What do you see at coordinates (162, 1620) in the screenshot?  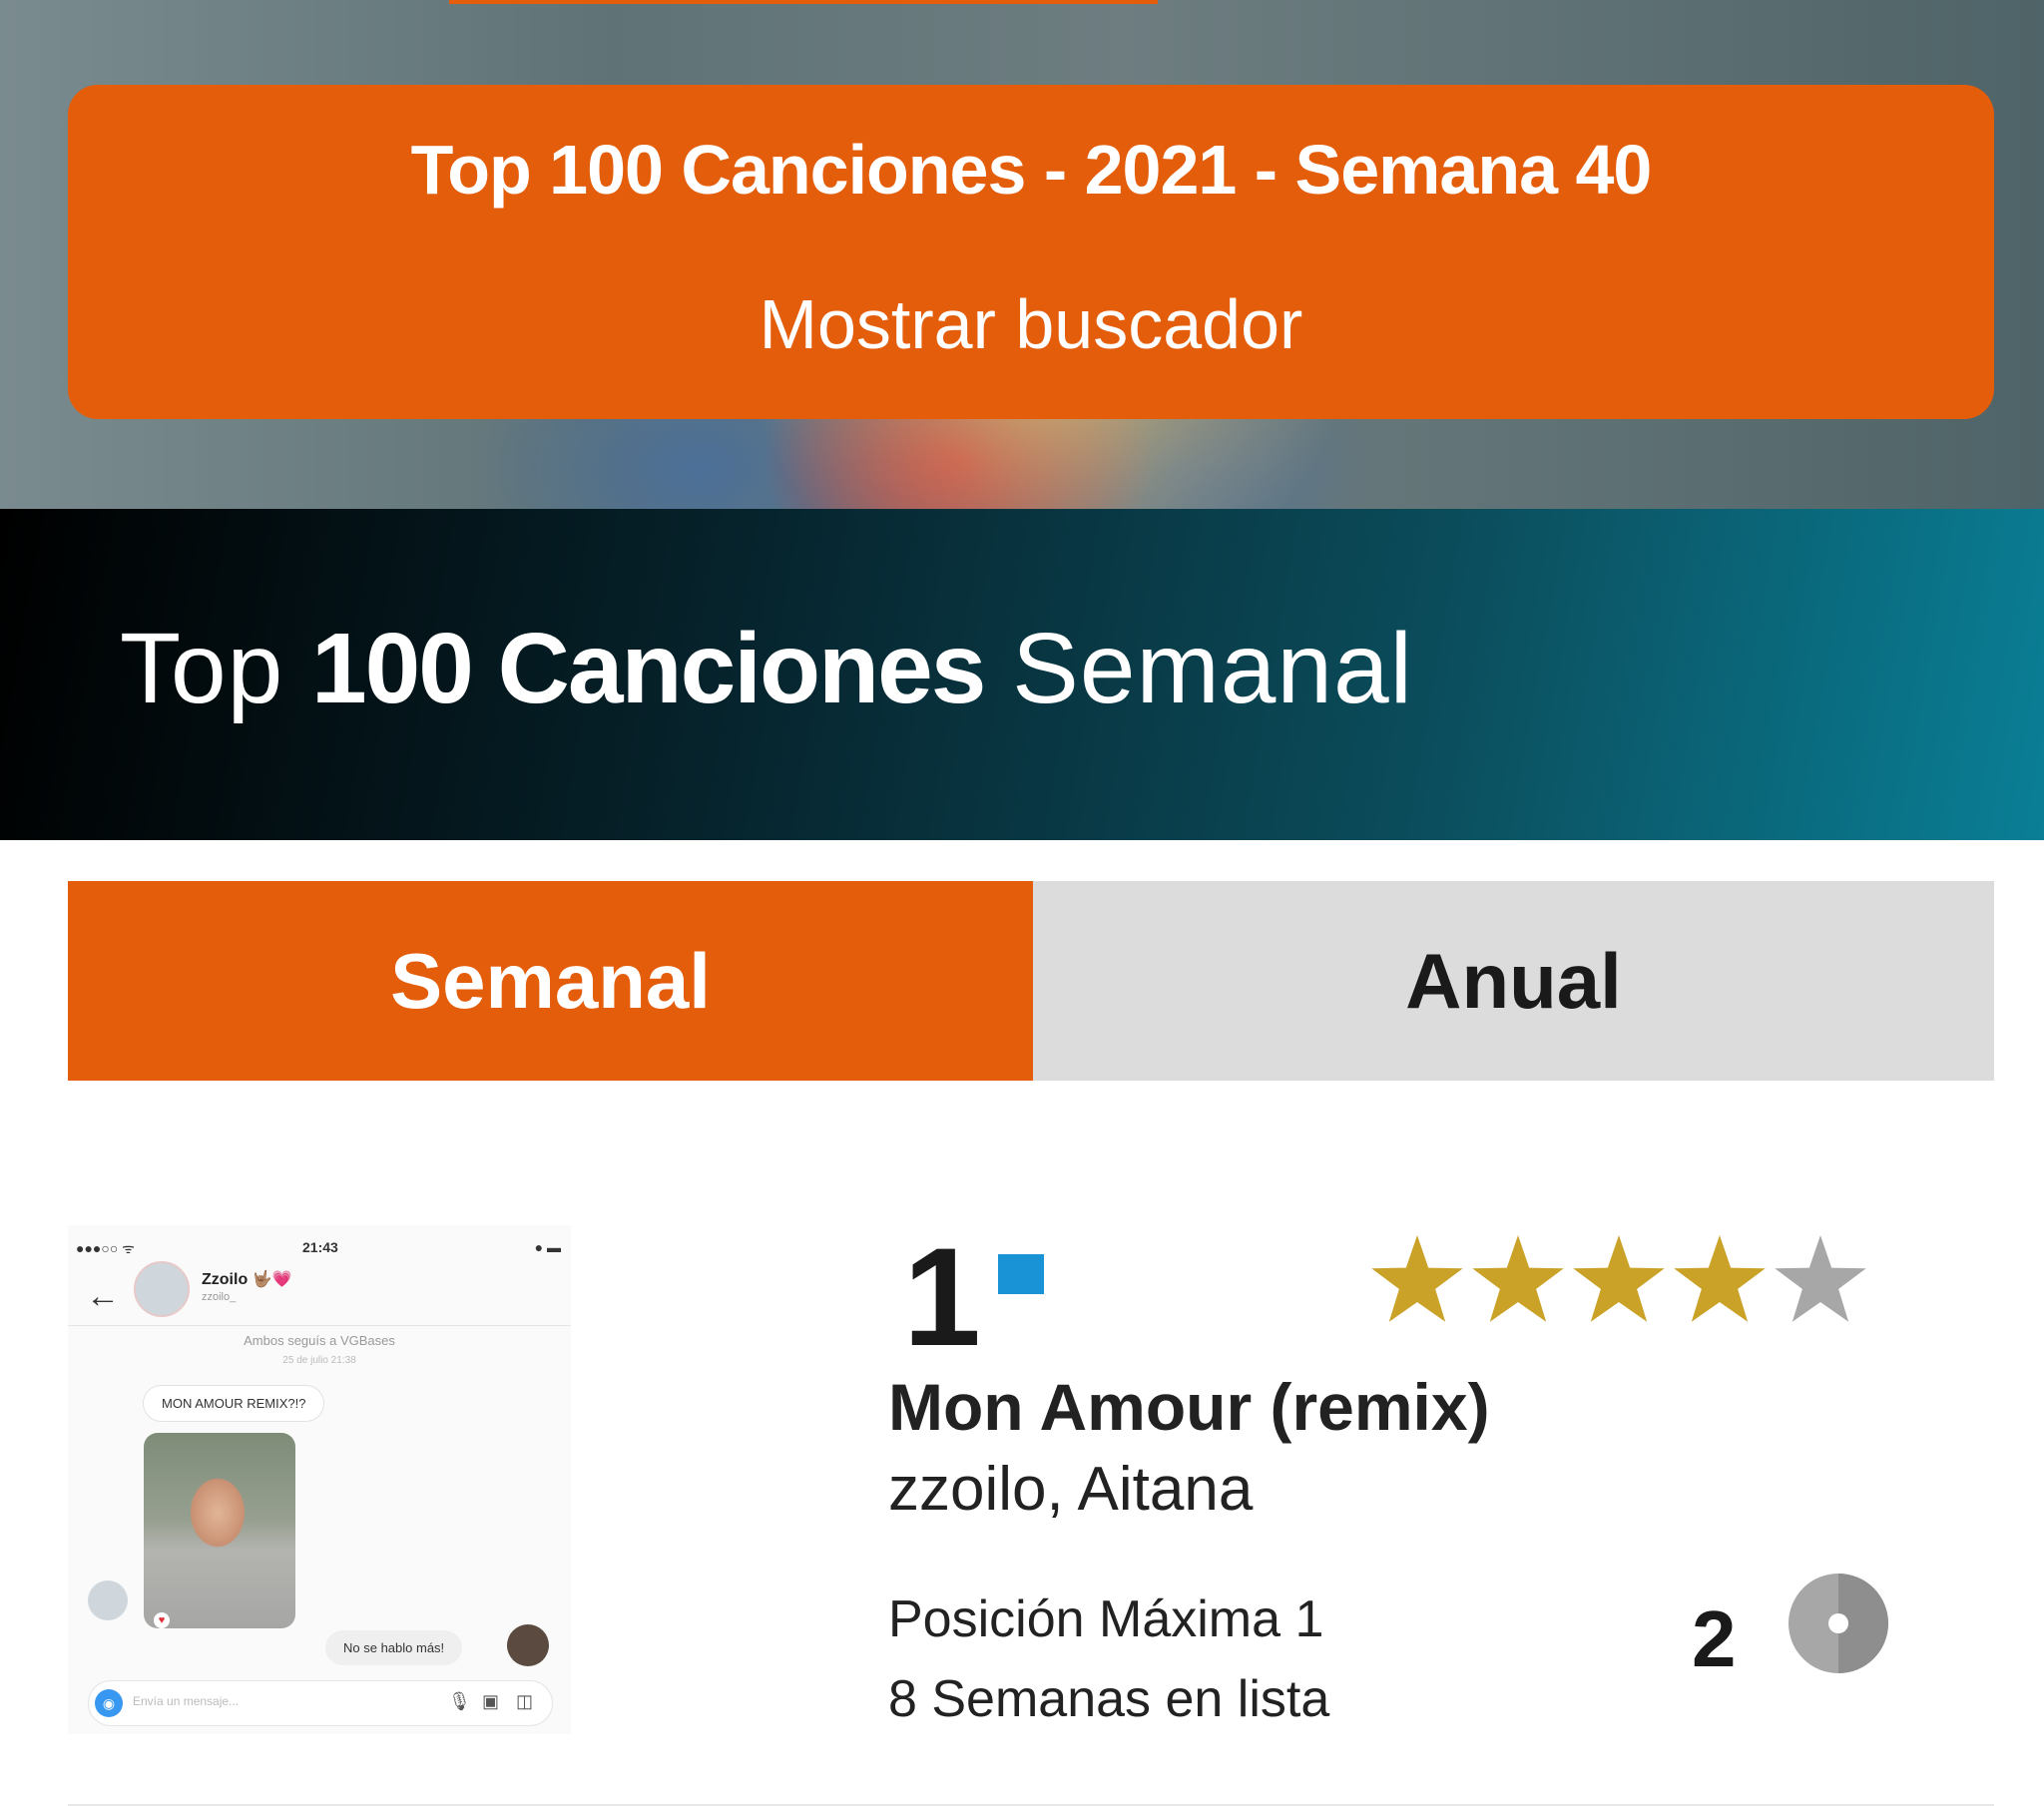 I see `thumb-heart-icon: ♥` at bounding box center [162, 1620].